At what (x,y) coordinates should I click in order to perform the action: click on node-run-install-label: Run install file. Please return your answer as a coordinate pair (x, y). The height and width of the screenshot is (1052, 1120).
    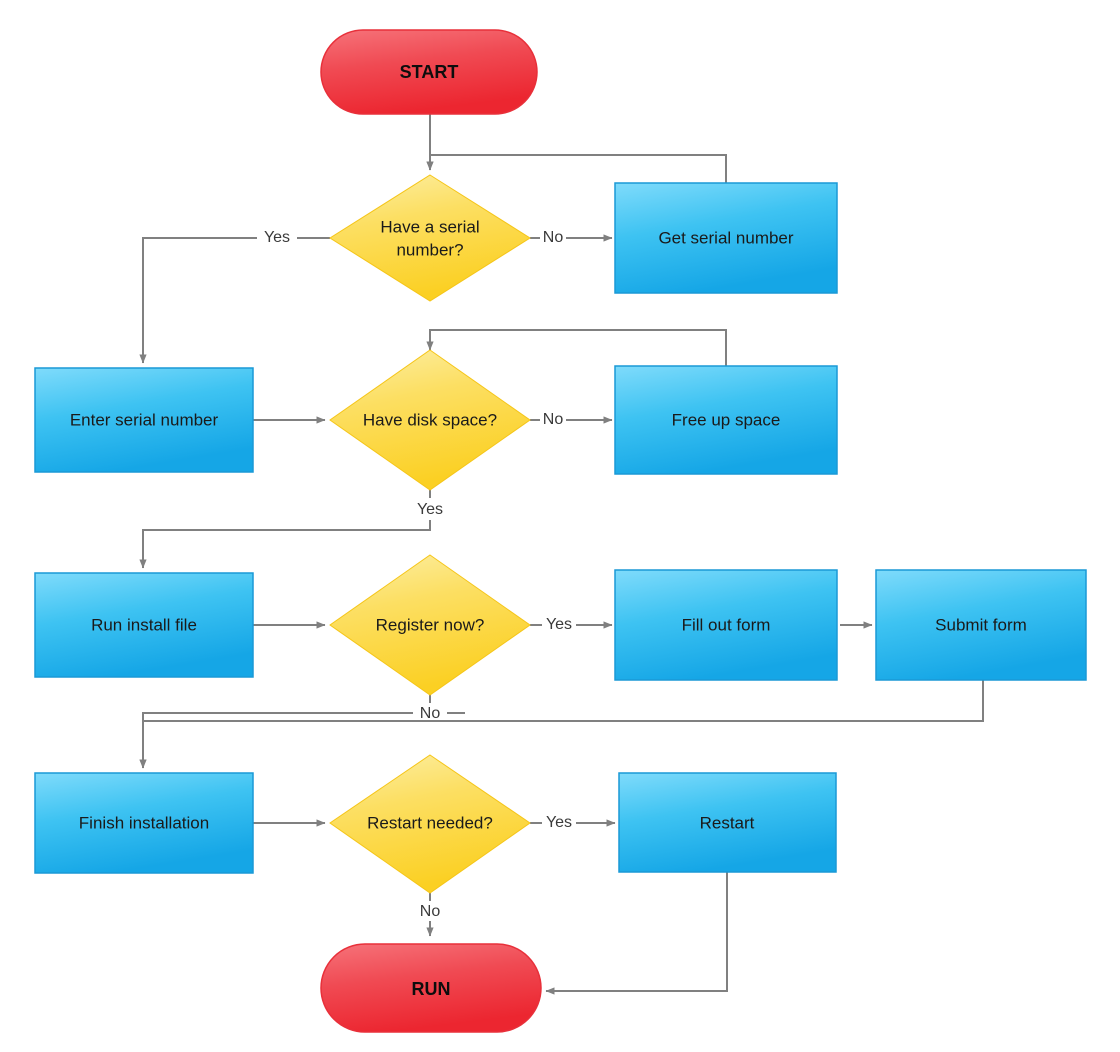
    Looking at the image, I should click on (144, 624).